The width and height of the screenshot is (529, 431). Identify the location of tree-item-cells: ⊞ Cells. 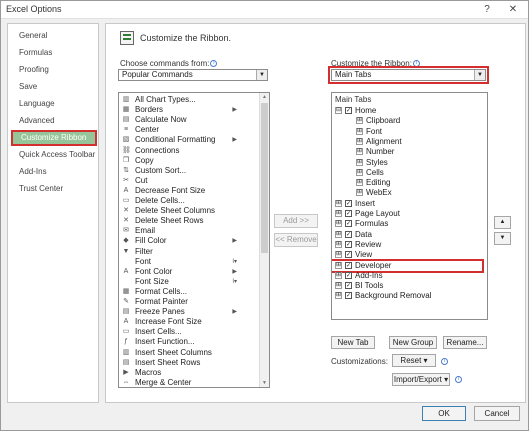
(407, 173).